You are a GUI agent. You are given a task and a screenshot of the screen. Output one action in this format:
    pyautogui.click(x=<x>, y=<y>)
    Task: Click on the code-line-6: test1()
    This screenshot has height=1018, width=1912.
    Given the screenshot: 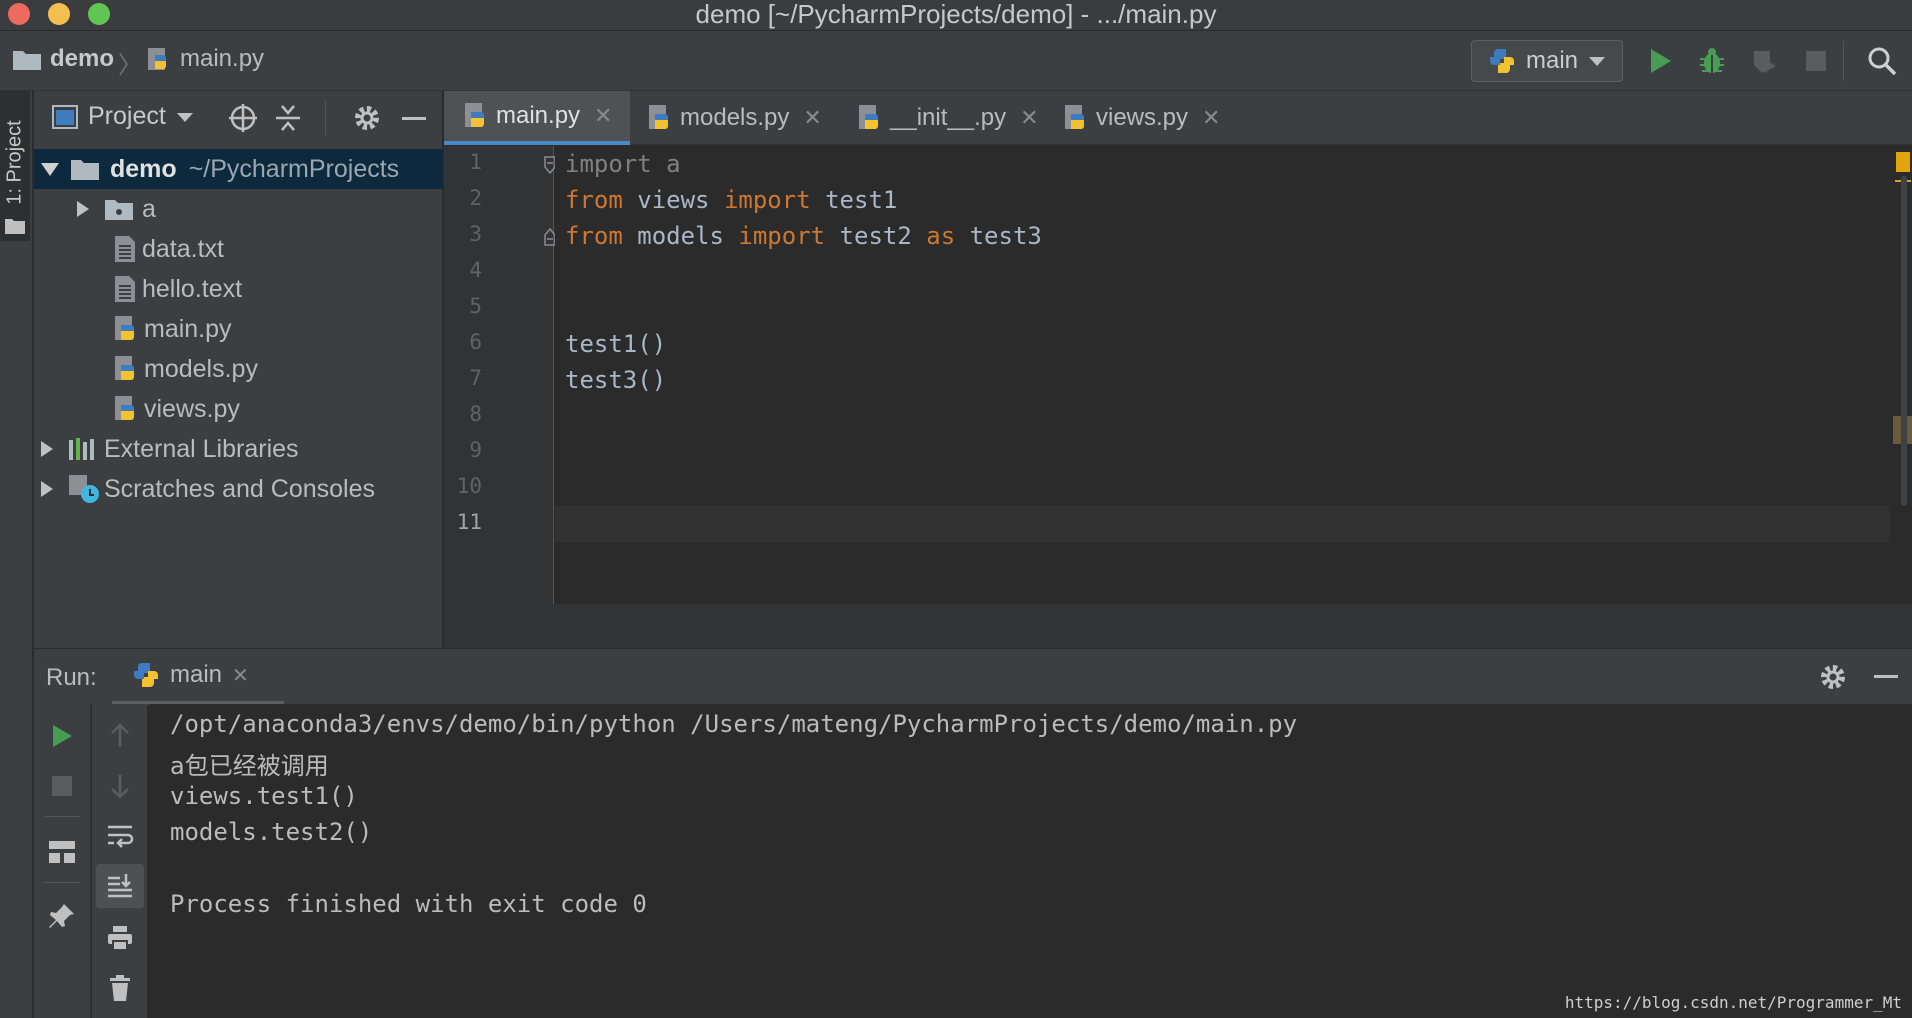 What is the action you would take?
    pyautogui.click(x=616, y=344)
    